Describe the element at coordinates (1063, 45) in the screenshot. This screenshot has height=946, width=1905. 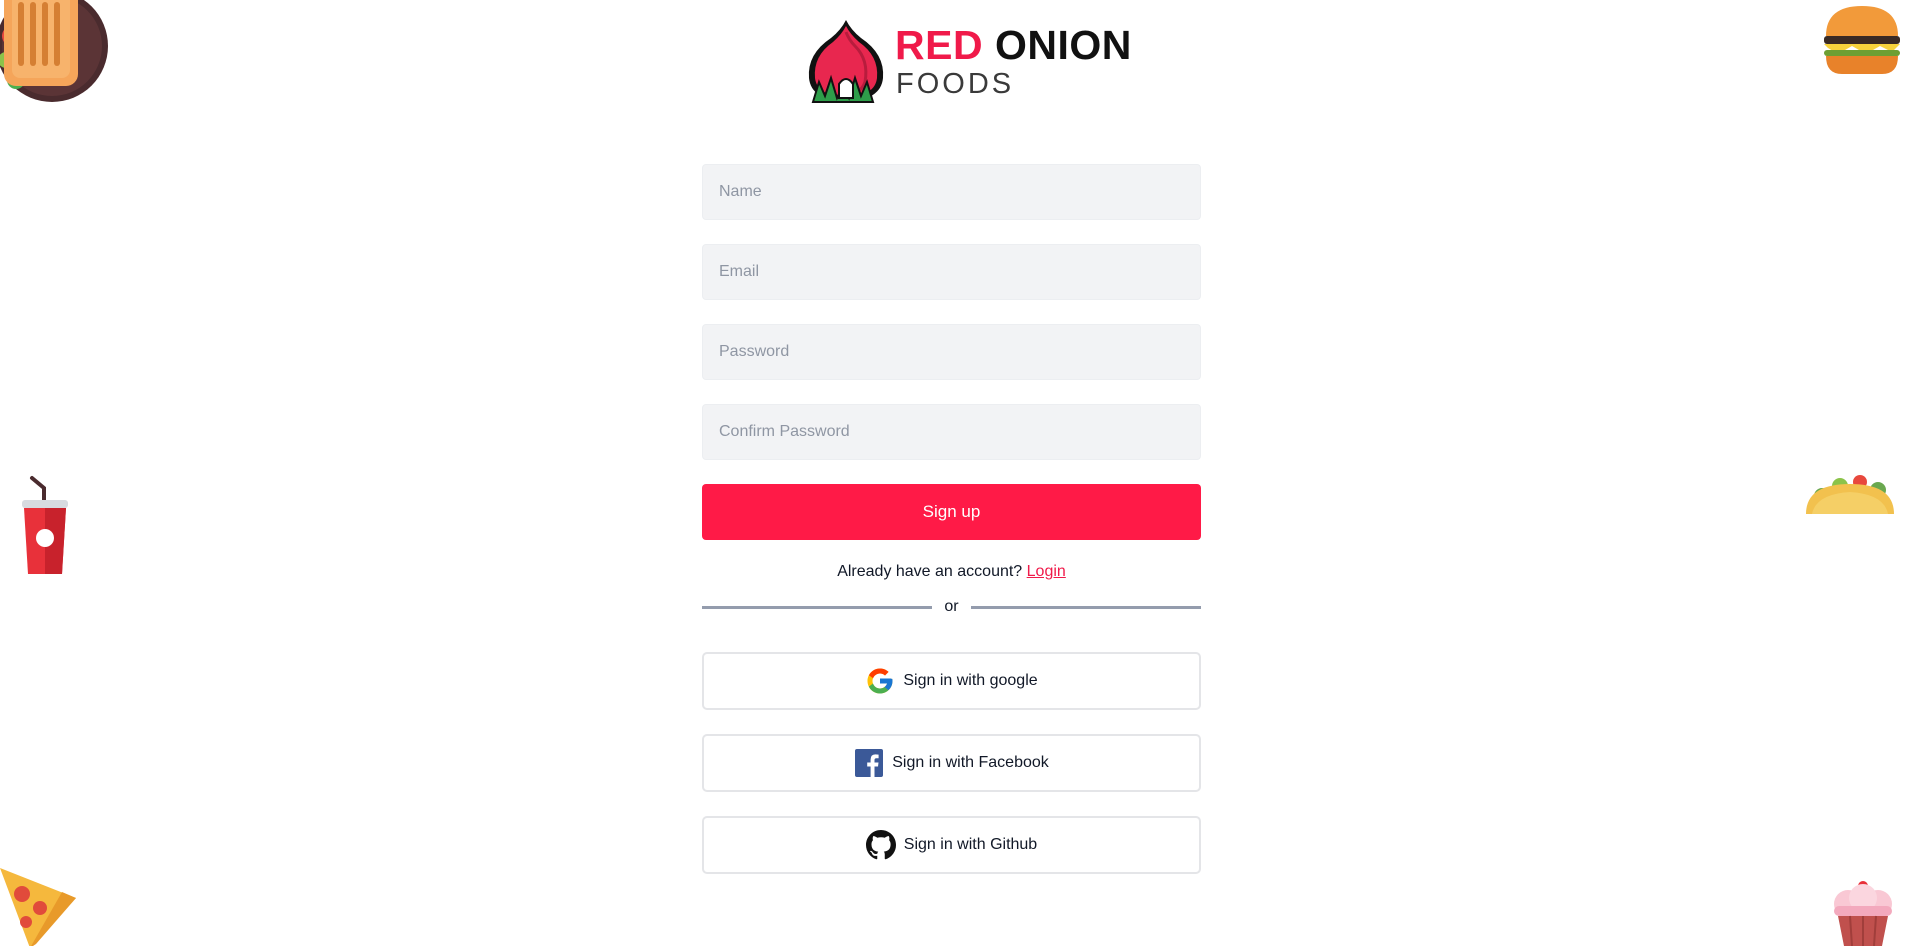
I see `brand-name-dark: ONION` at that location.